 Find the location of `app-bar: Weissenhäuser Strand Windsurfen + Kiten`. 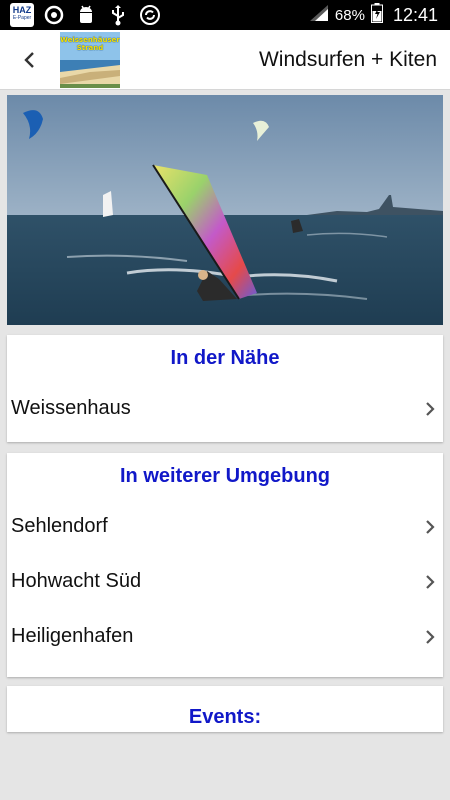

app-bar: Weissenhäuser Strand Windsurfen + Kiten is located at coordinates (225, 60).